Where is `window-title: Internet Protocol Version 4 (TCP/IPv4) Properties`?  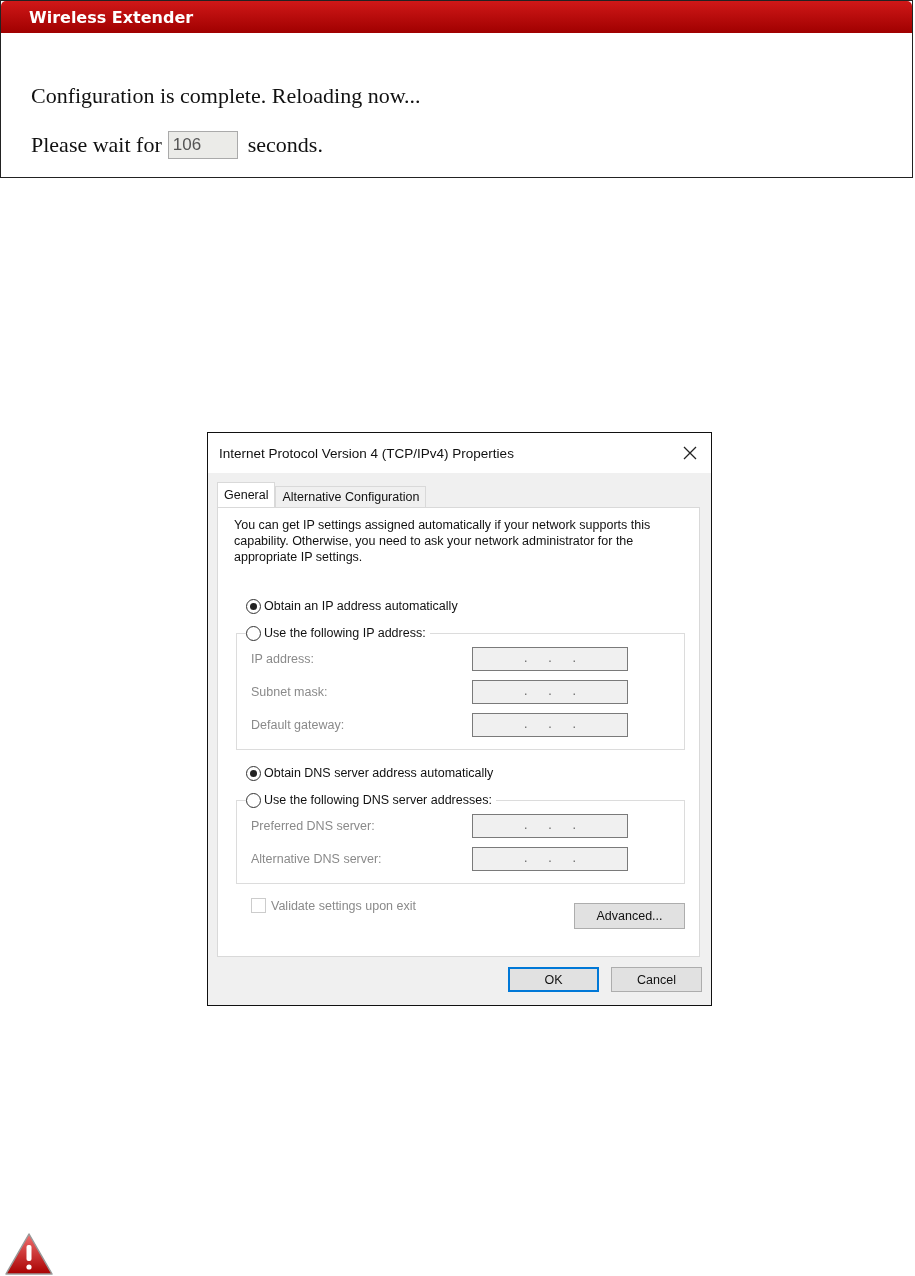
window-title: Internet Protocol Version 4 (TCP/IPv4) Properties is located at coordinates (366, 453).